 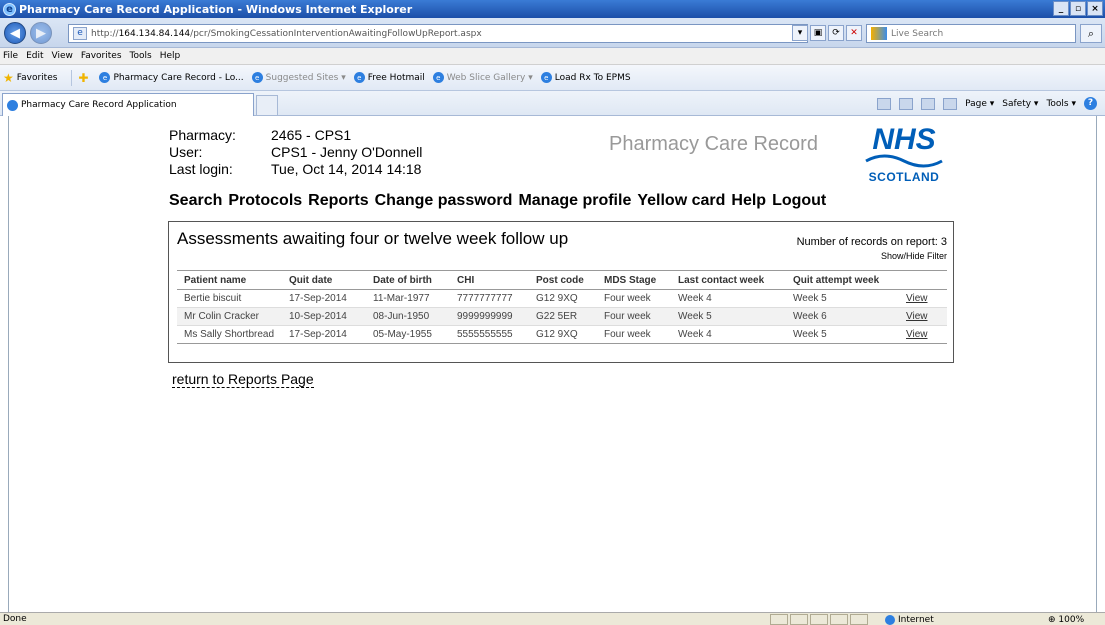 I want to click on refresh-icon: ⟳, so click(x=836, y=33).